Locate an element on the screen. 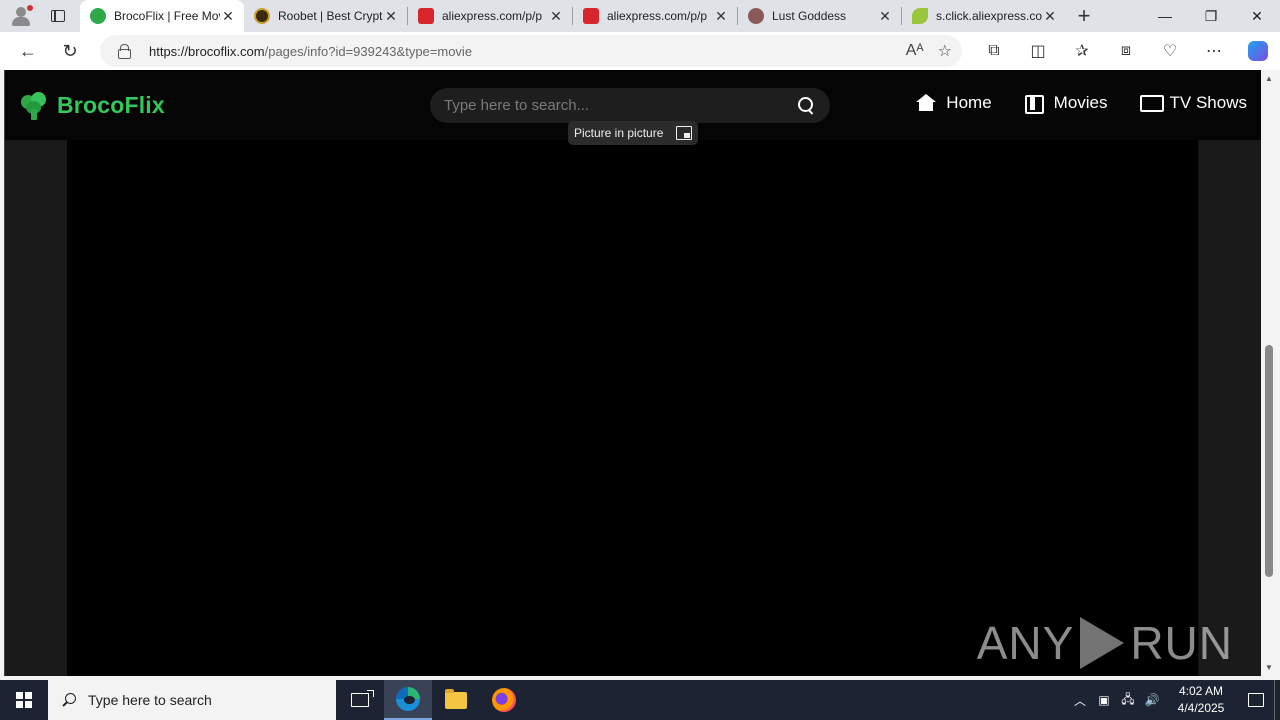  network-icon: 🖧 is located at coordinates (1128, 700).